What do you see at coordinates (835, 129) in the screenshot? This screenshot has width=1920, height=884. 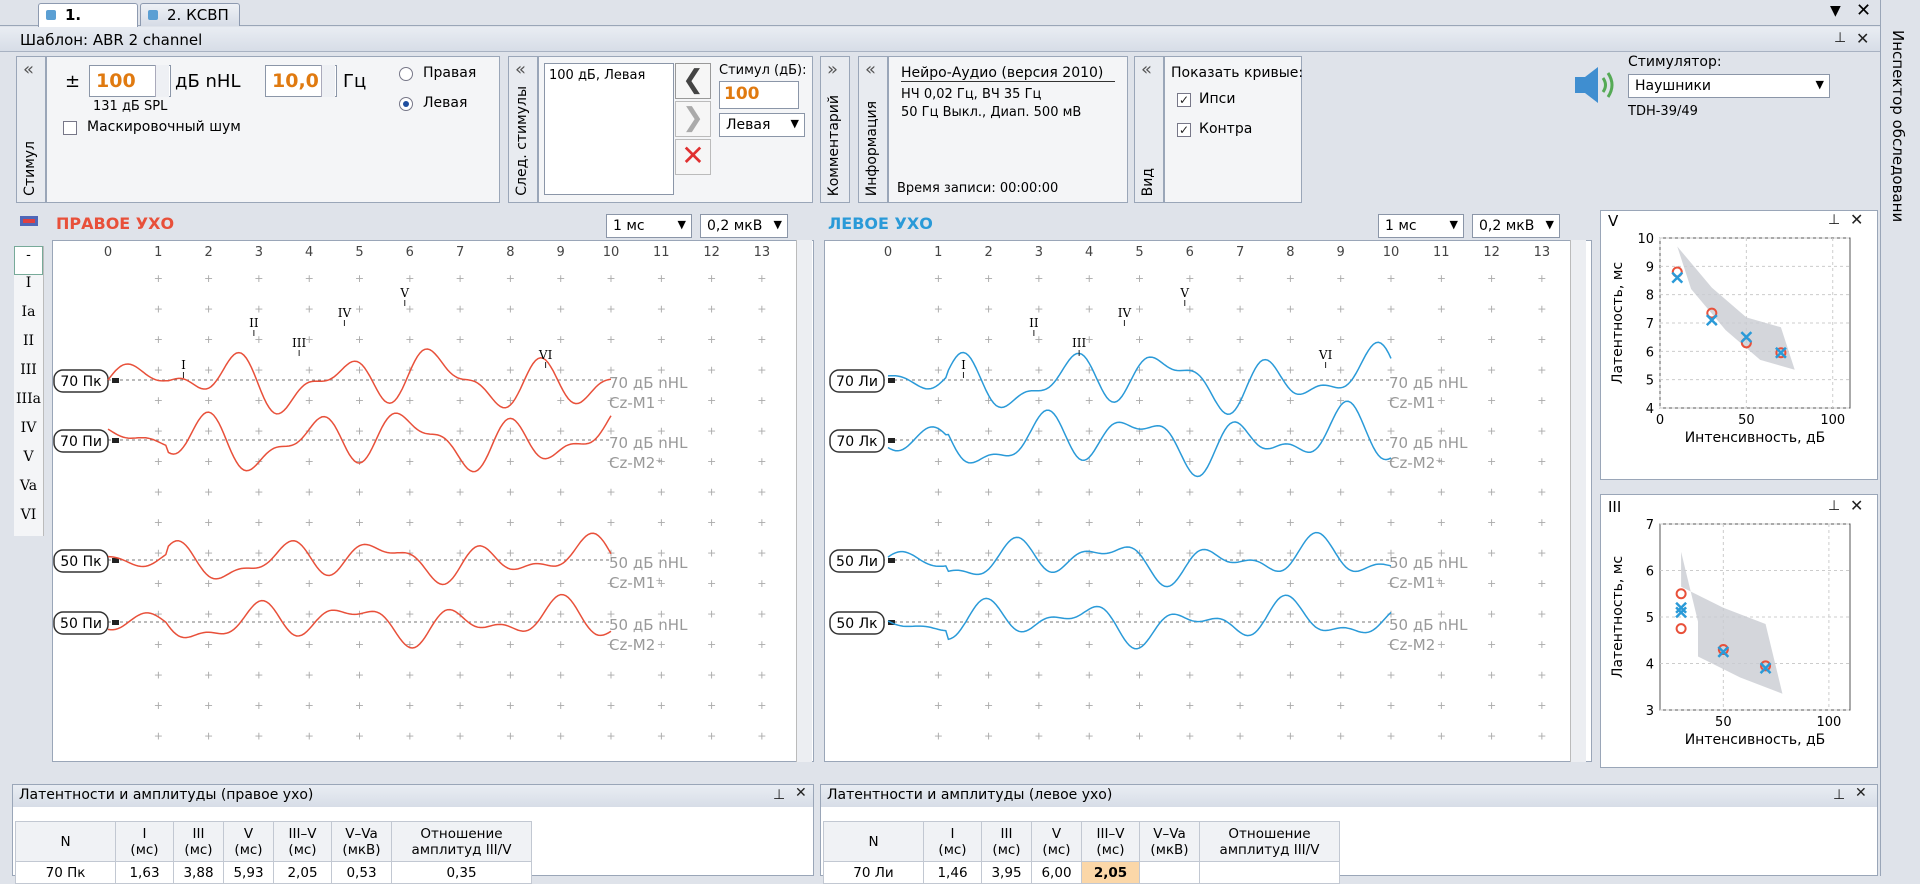 I see `comment-tab: » Комментарий` at bounding box center [835, 129].